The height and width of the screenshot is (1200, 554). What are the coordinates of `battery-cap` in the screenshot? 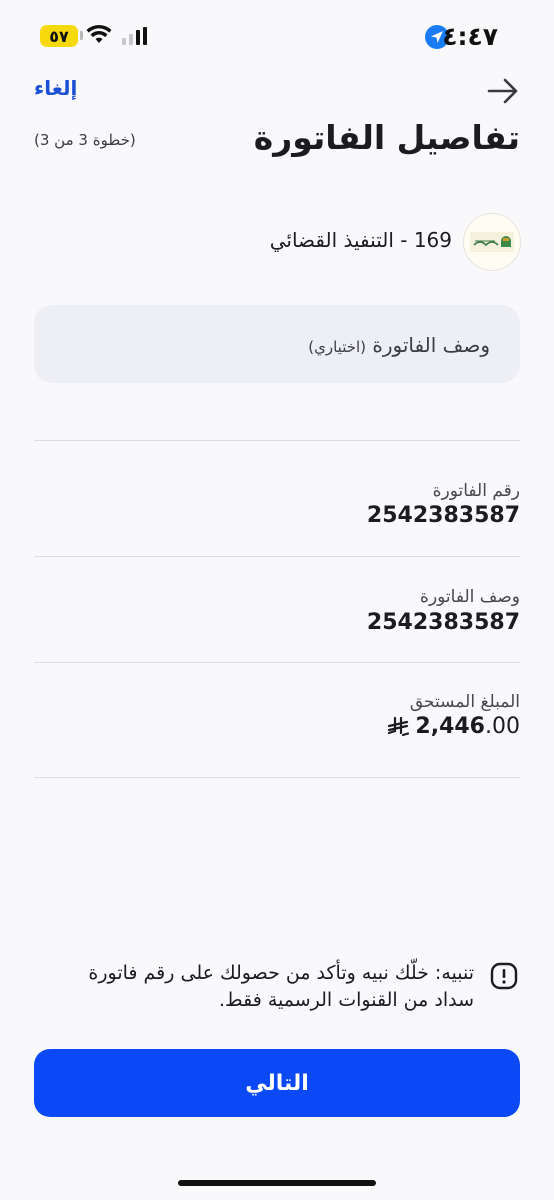 It's located at (81, 35).